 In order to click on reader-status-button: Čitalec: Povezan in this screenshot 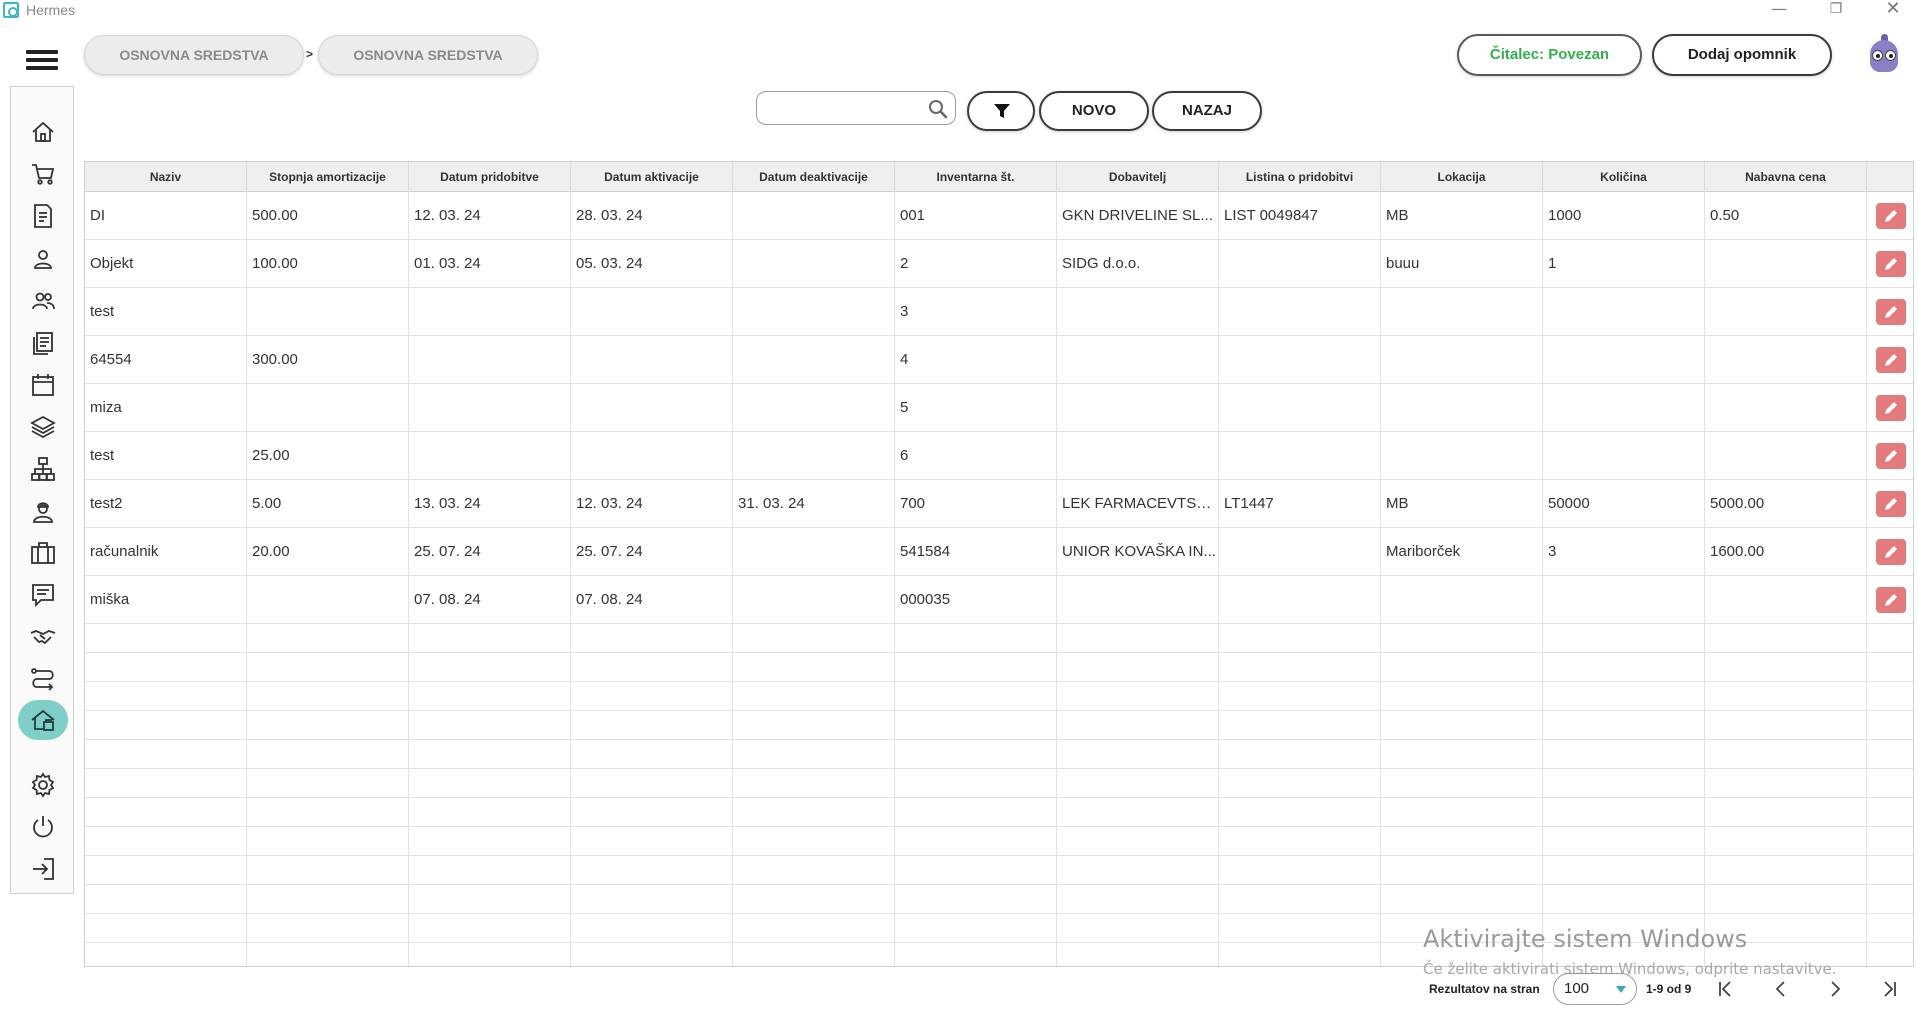, I will do `click(1549, 55)`.